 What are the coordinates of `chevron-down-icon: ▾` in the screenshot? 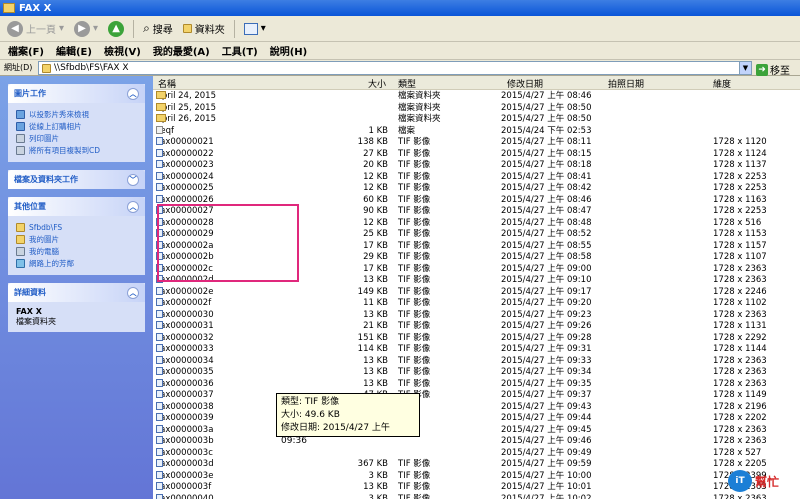 It's located at (263, 28).